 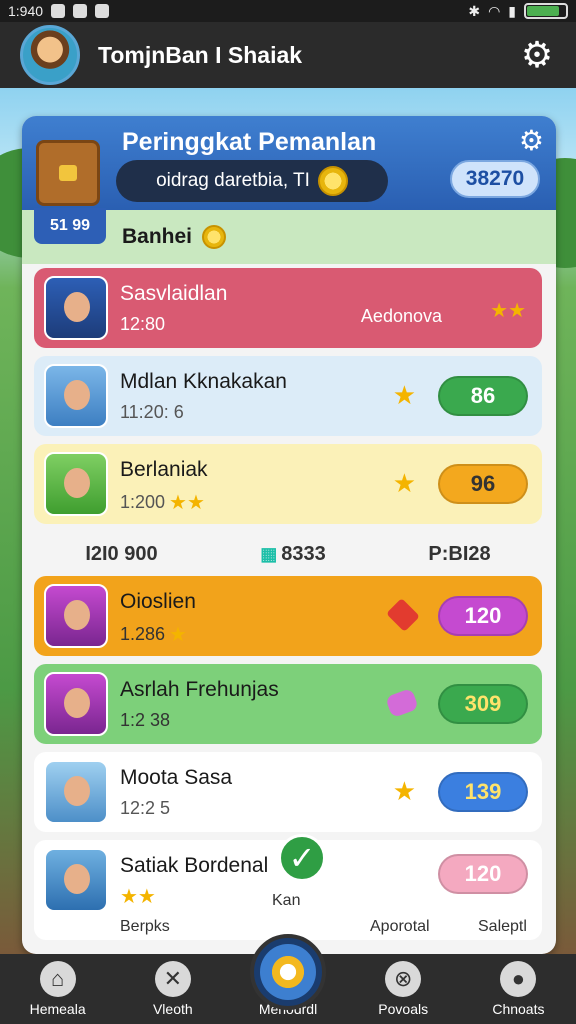 I want to click on nav-home: ⌂ Hemeala, so click(x=57, y=989).